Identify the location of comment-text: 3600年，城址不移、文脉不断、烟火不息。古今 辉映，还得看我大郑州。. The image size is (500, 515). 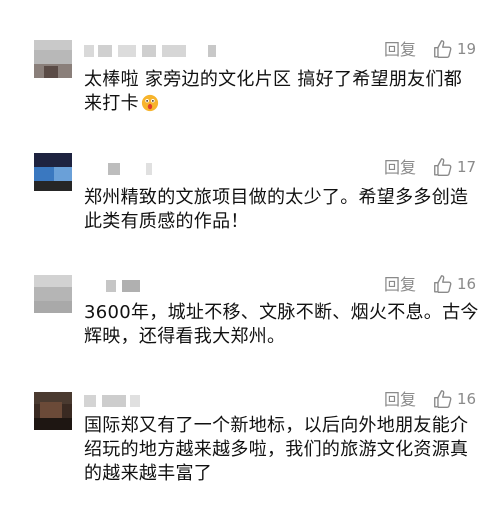
(284, 325).